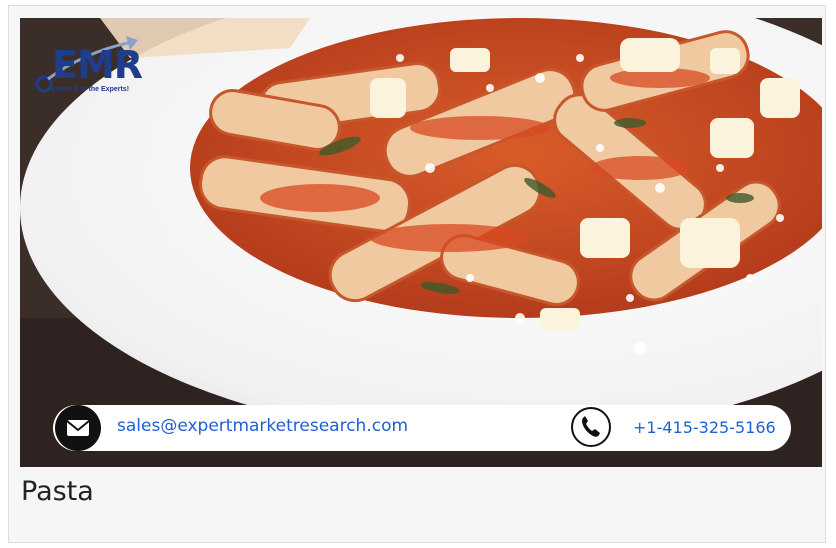 The width and height of the screenshot is (836, 548). What do you see at coordinates (78, 428) in the screenshot?
I see `envelope-icon` at bounding box center [78, 428].